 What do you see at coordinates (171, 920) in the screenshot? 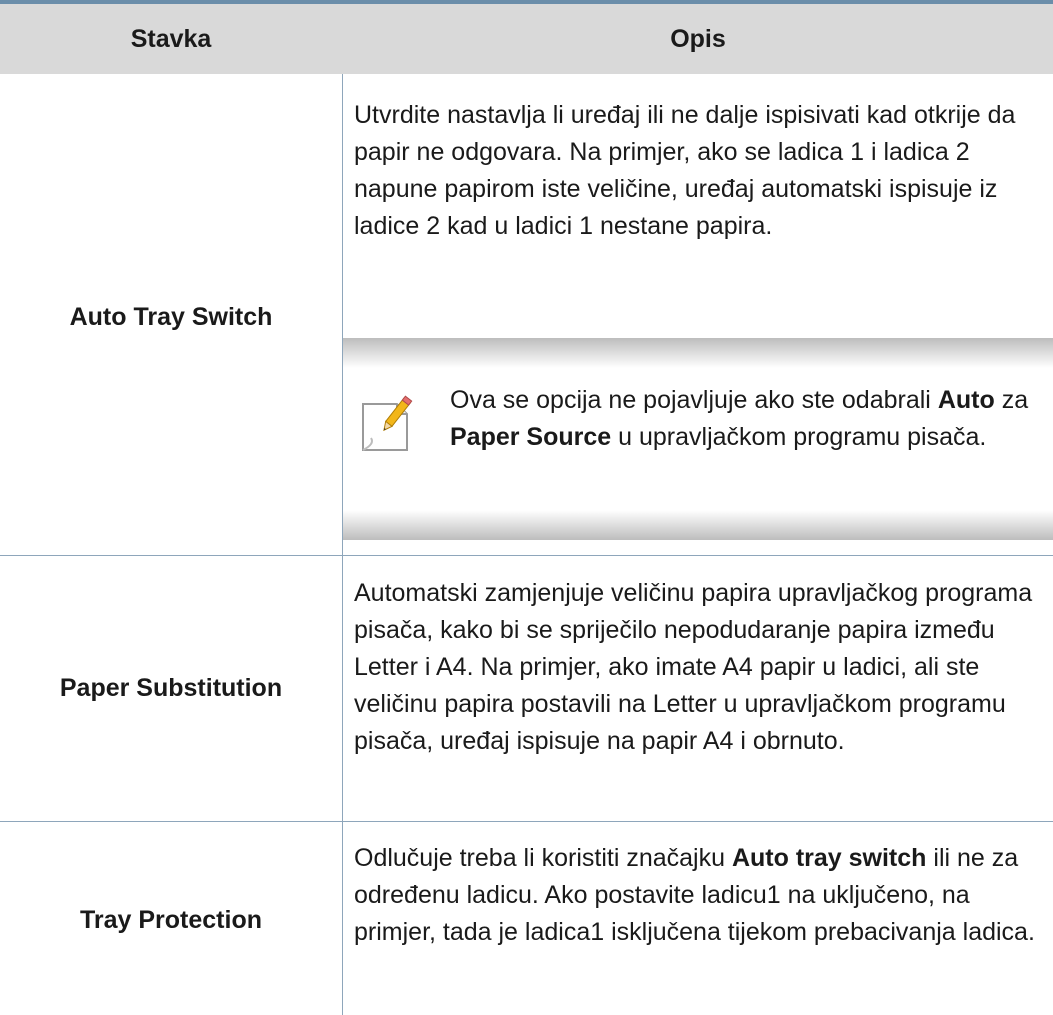
I see `row-item-tray-protection: Tray Protection` at bounding box center [171, 920].